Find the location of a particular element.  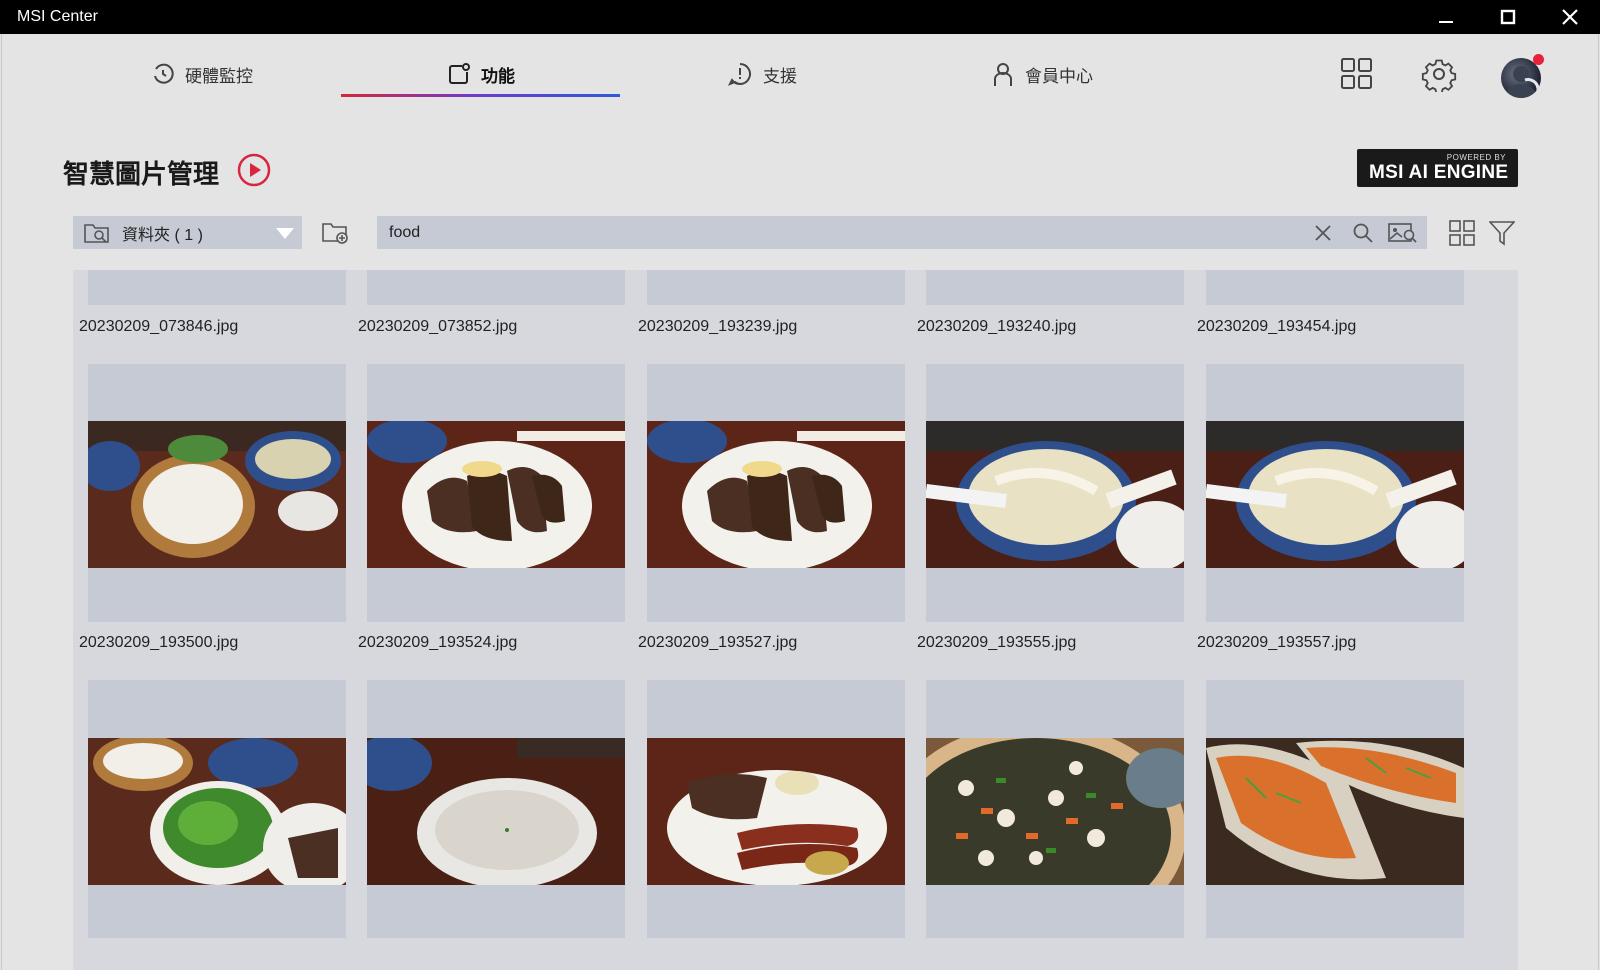

clear-search-button is located at coordinates (1323, 232).